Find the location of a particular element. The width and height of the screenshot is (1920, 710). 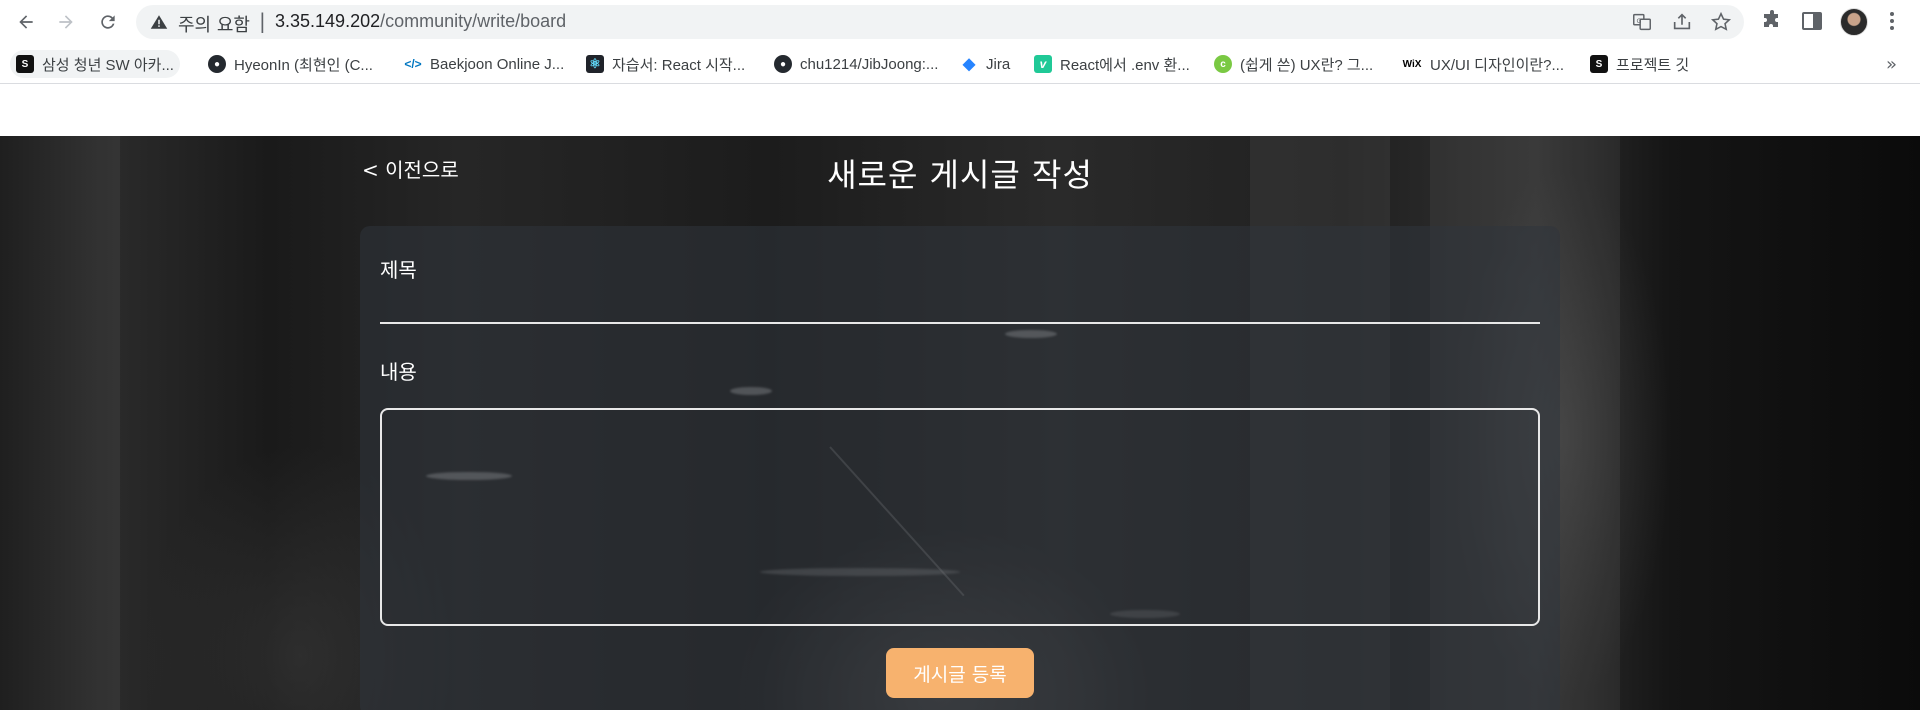

warning-triangle-icon is located at coordinates (159, 22).